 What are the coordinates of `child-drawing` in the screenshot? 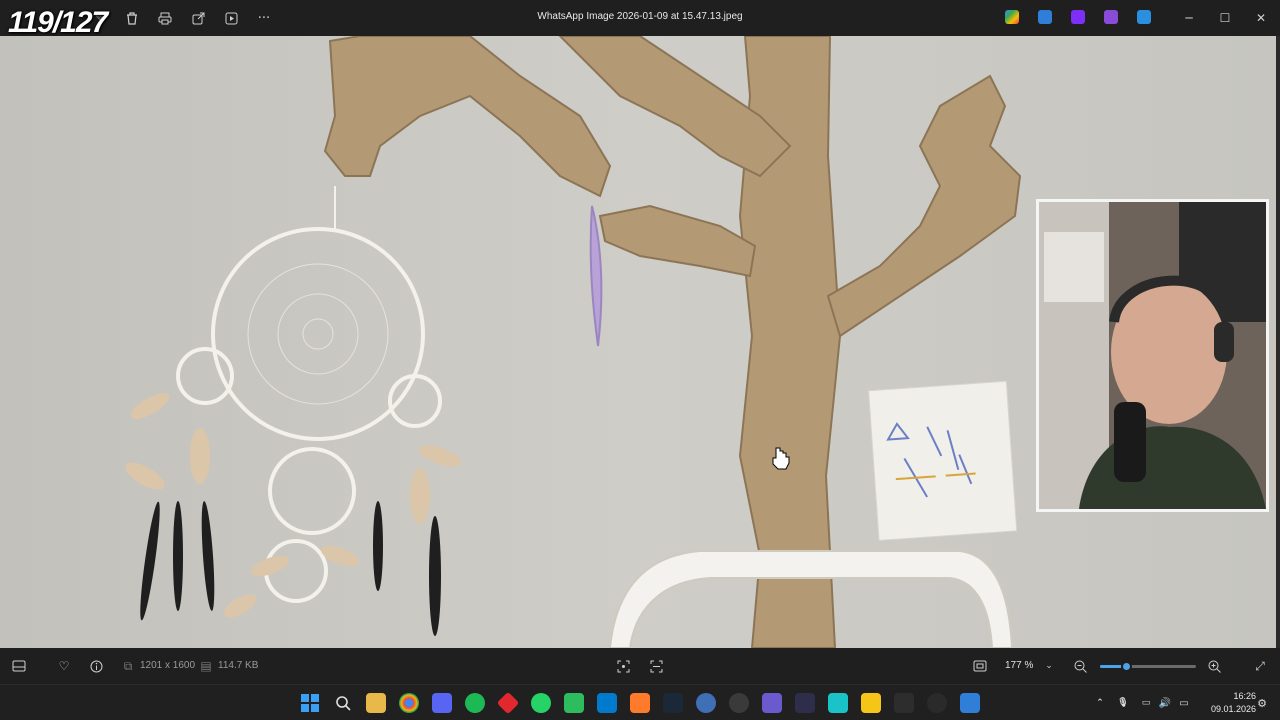 It's located at (943, 460).